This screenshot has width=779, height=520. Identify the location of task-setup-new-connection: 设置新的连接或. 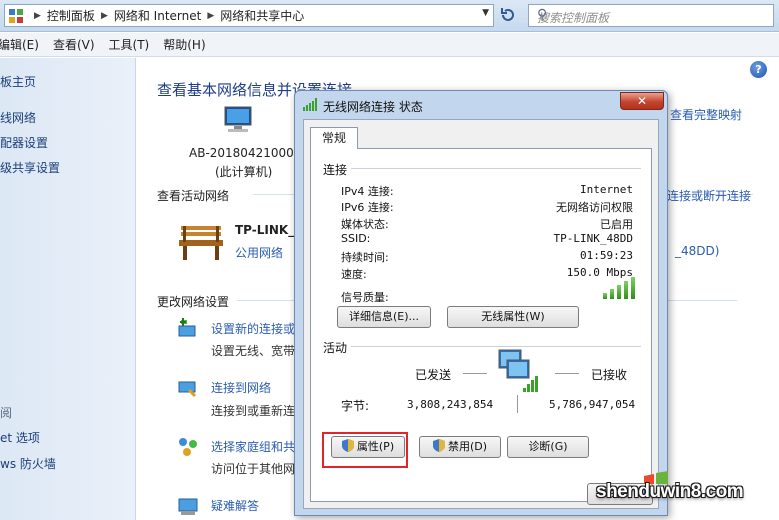
(253, 328).